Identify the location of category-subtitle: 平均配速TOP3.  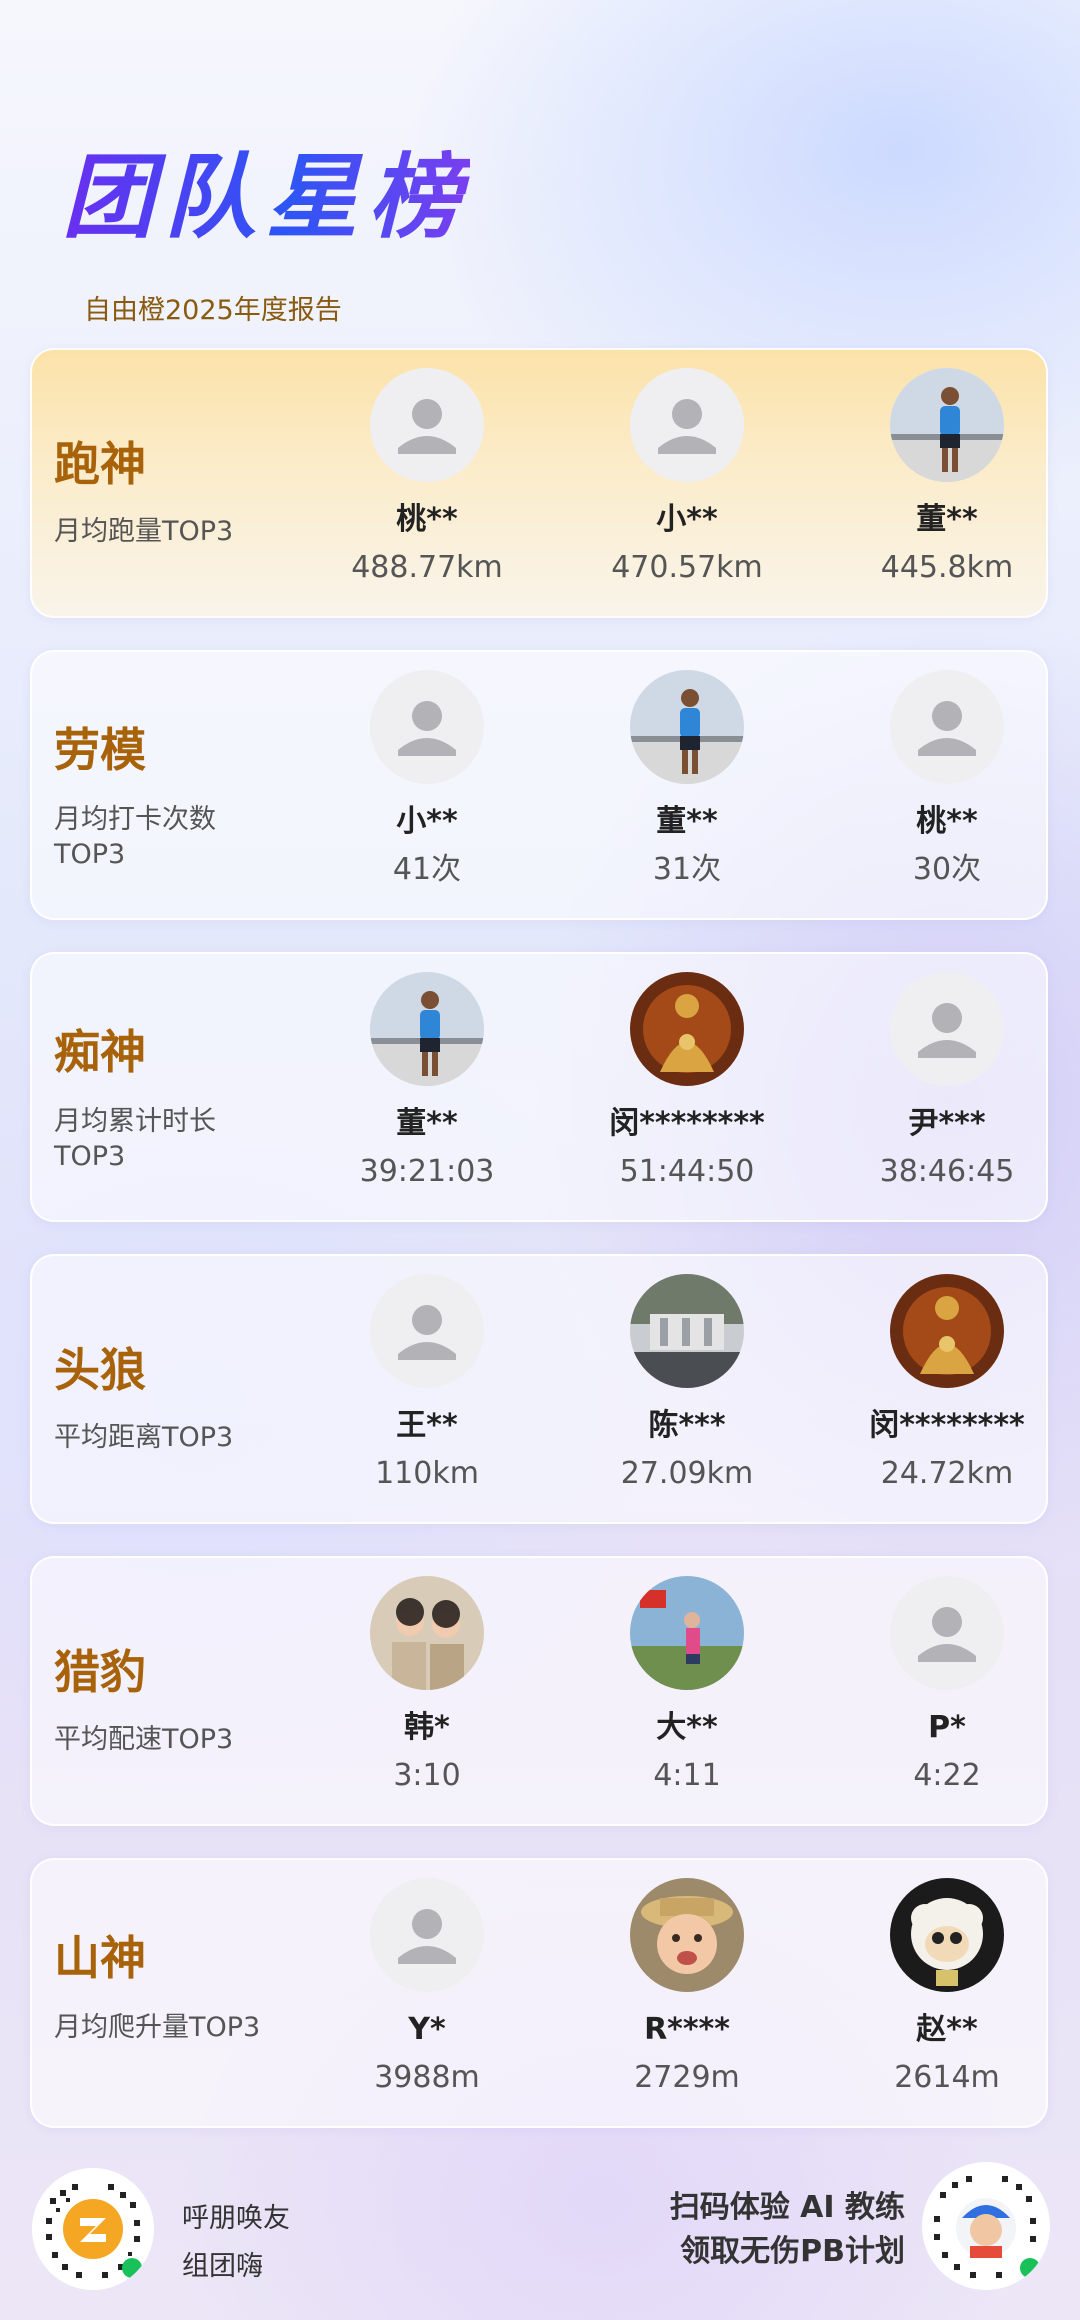
(144, 1739).